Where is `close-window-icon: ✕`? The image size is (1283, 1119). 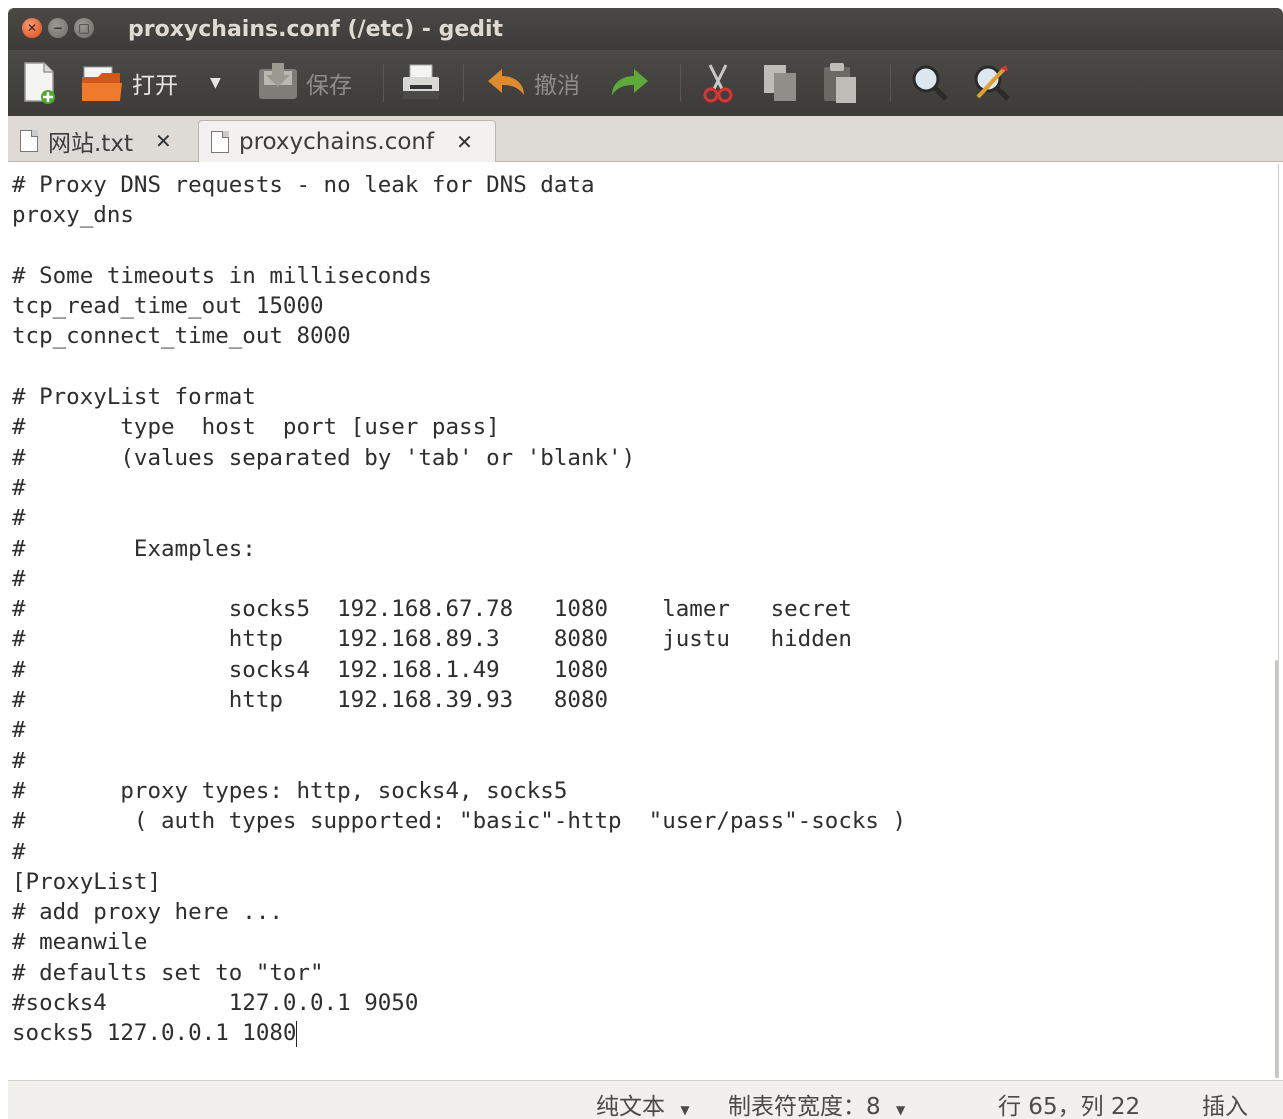 close-window-icon: ✕ is located at coordinates (32, 28).